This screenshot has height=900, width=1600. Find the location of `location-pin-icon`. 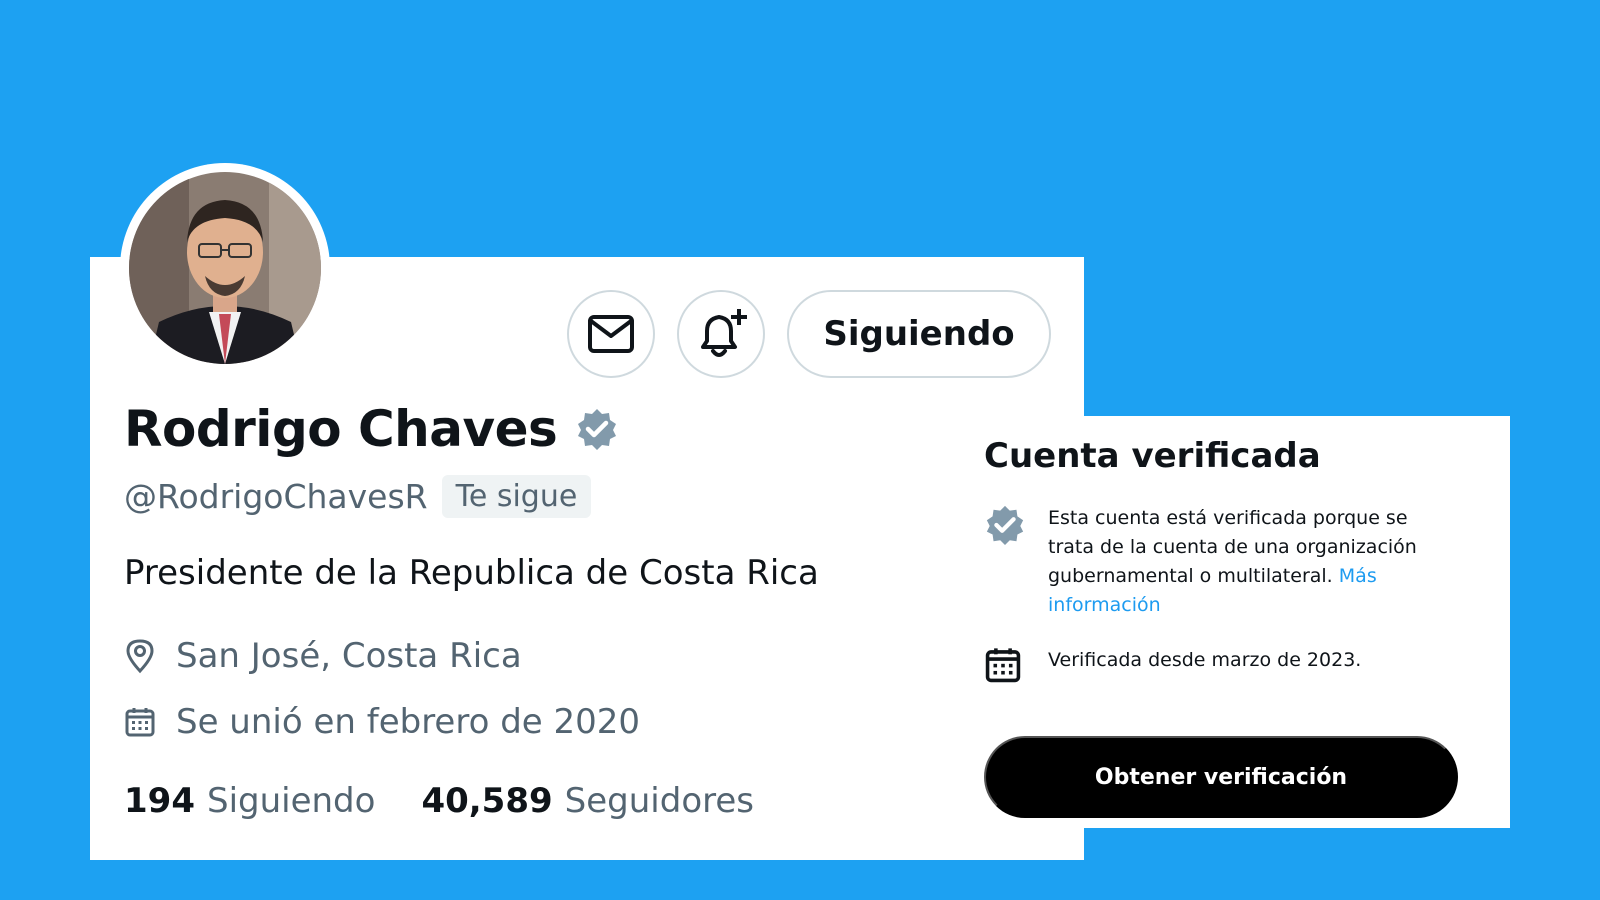

location-pin-icon is located at coordinates (144, 656).